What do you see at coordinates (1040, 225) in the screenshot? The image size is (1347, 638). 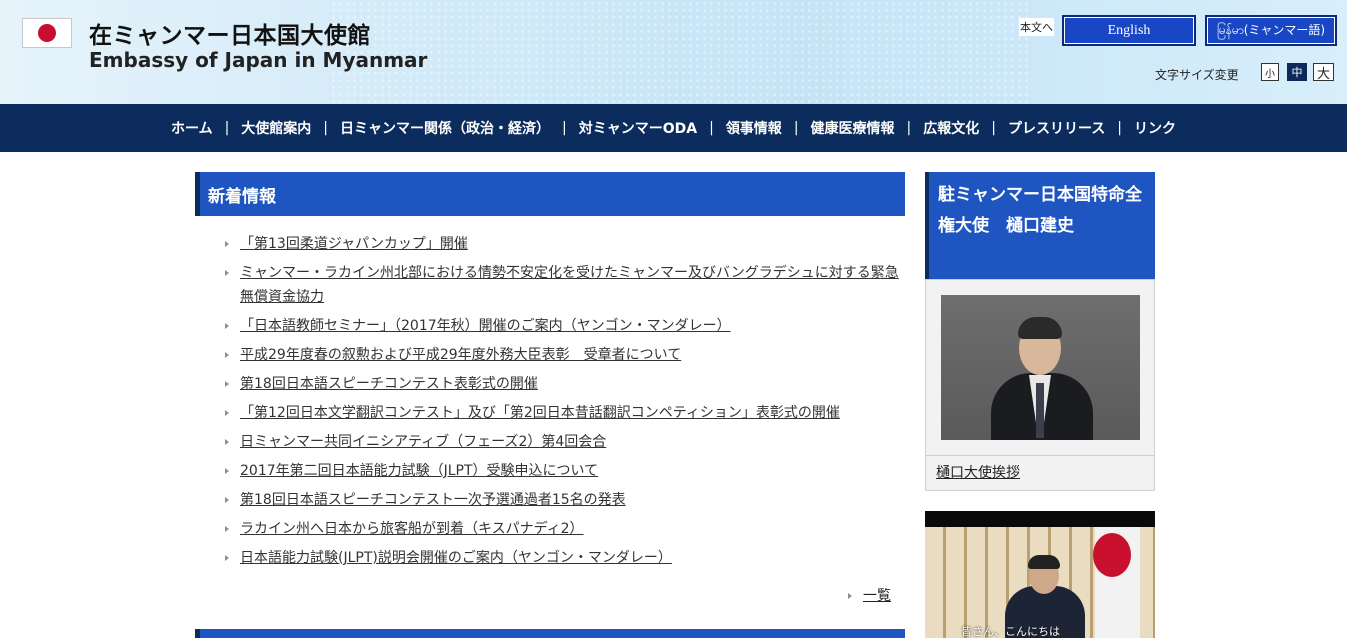 I see `ambassador-heading: 駐ミャンマー日本国特命全権大使 樋口建史` at bounding box center [1040, 225].